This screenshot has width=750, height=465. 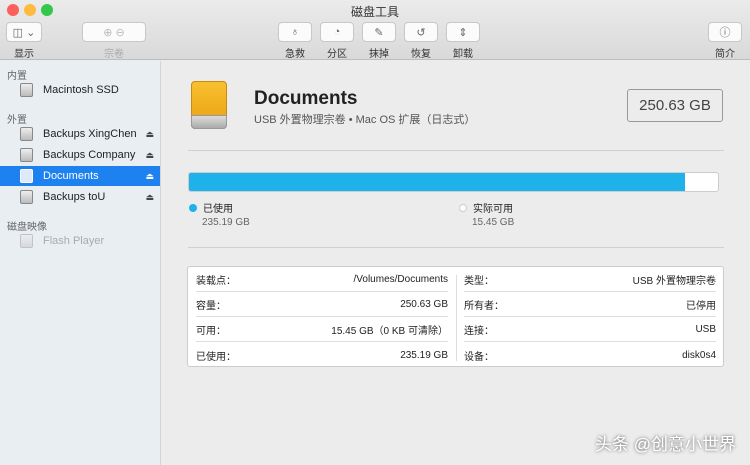 I want to click on detail-key: 连接：, so click(x=479, y=331).